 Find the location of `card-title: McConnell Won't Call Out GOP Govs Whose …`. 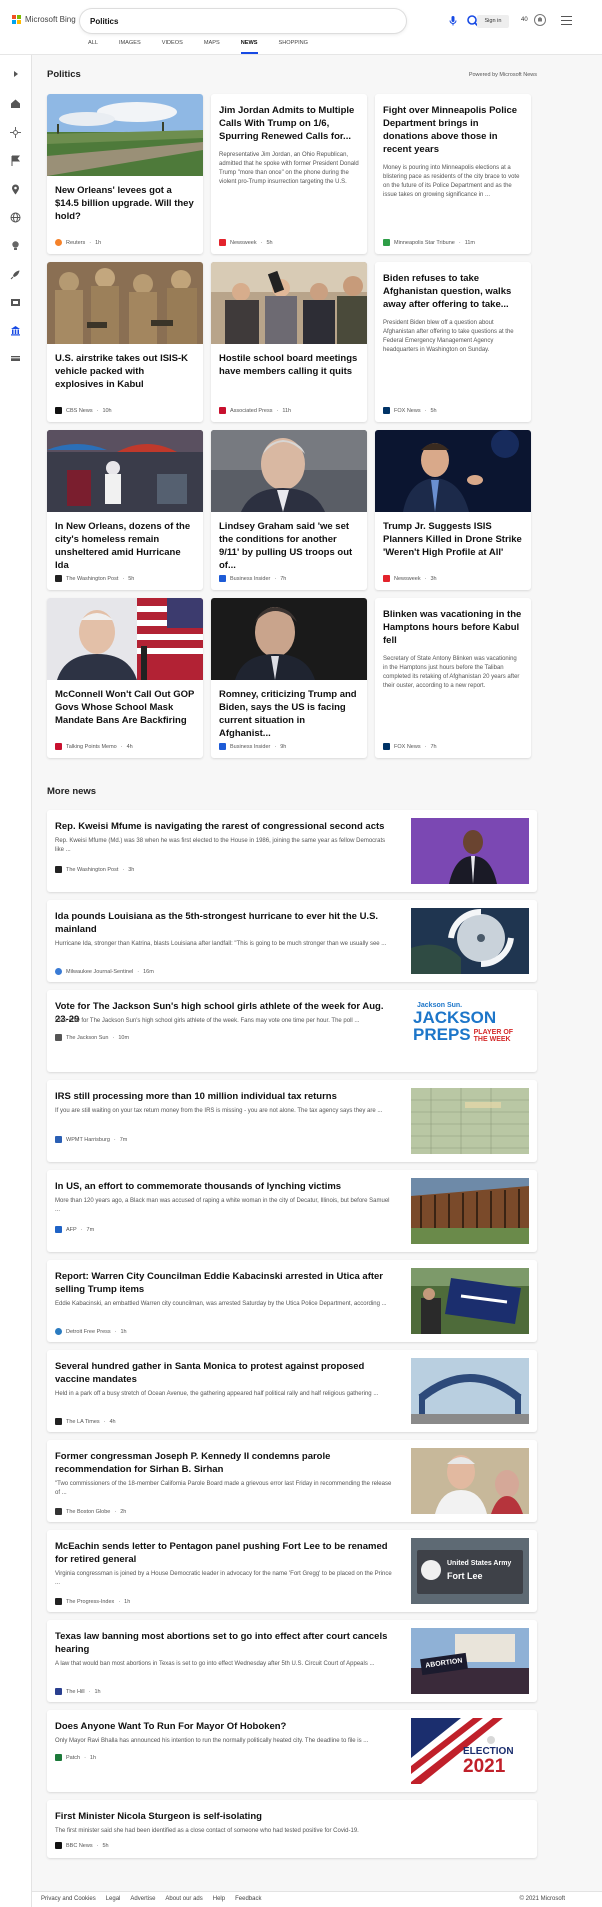

card-title: McConnell Won't Call Out GOP Govs Whose … is located at coordinates (125, 707).